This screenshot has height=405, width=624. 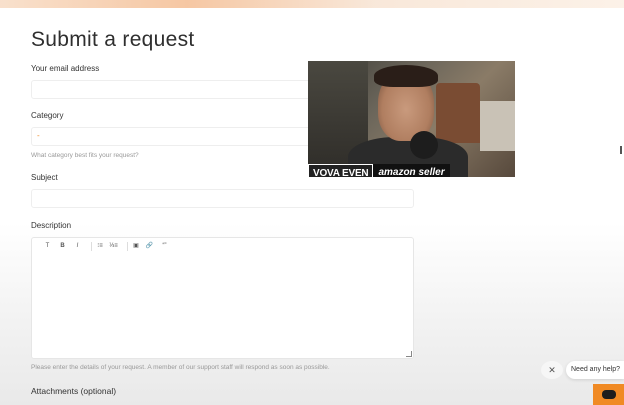 I want to click on category-hint: What category best fits your request?, so click(x=85, y=155).